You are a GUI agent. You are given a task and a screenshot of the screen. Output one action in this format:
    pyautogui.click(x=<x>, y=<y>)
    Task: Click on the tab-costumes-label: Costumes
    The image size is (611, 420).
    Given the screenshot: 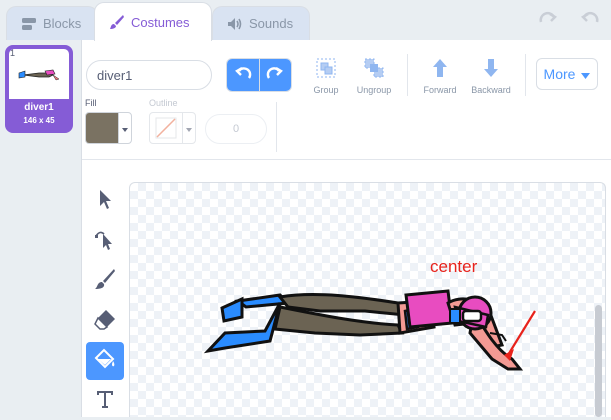 What is the action you would take?
    pyautogui.click(x=160, y=22)
    